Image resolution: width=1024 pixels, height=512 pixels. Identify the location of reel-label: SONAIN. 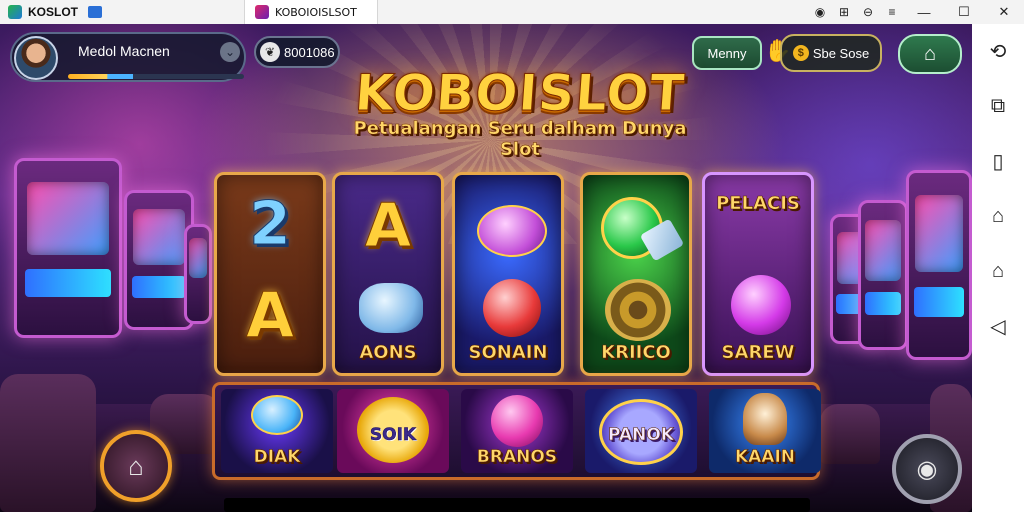
(508, 353).